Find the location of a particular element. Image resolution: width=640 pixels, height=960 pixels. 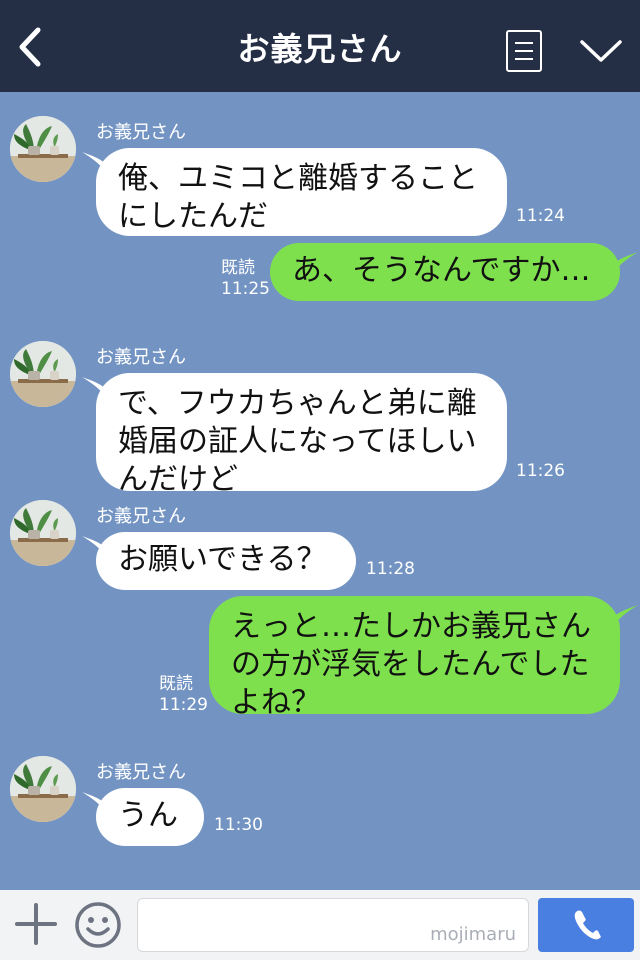

watermark-text: mojimaru is located at coordinates (473, 934).